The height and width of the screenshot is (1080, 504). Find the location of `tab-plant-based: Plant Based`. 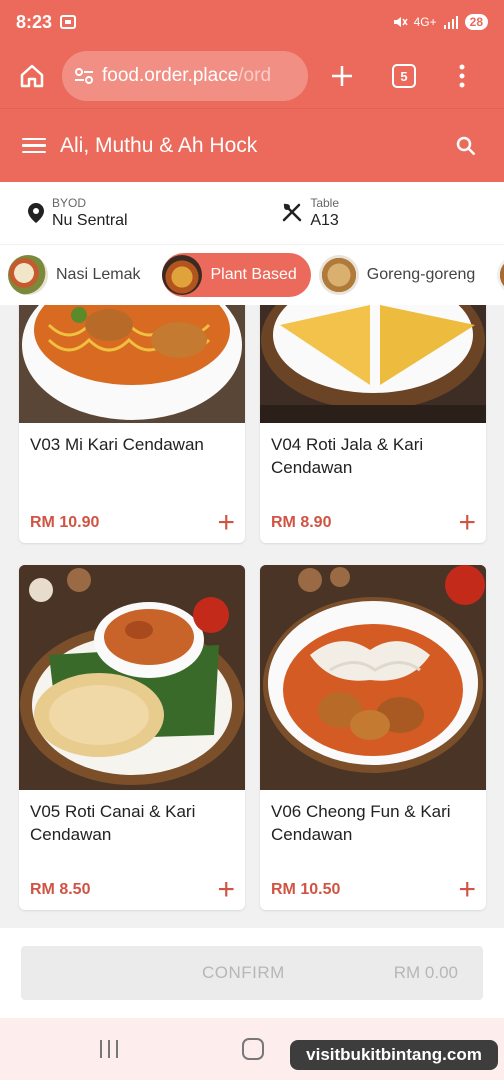

tab-plant-based: Plant Based is located at coordinates (236, 275).